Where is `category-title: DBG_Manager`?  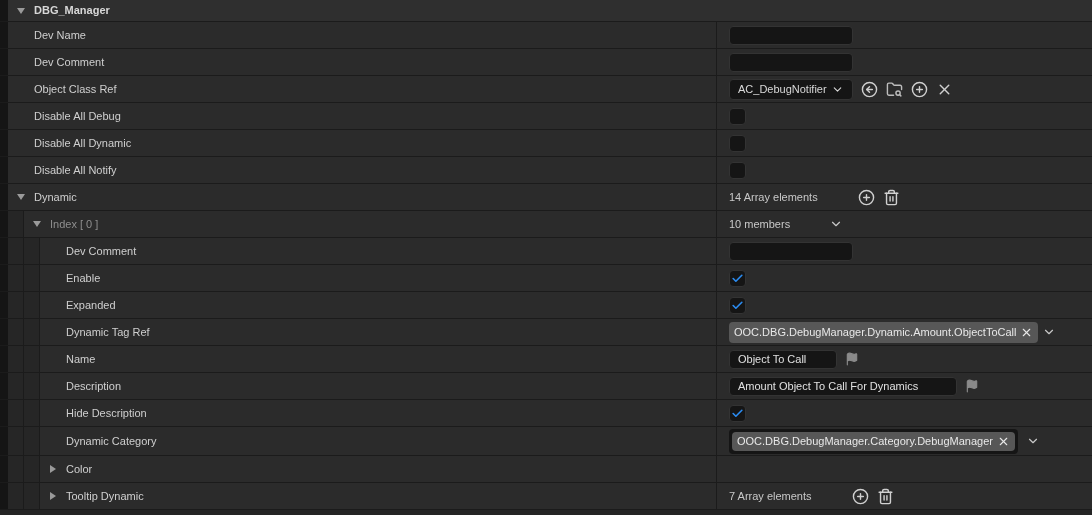 category-title: DBG_Manager is located at coordinates (72, 11).